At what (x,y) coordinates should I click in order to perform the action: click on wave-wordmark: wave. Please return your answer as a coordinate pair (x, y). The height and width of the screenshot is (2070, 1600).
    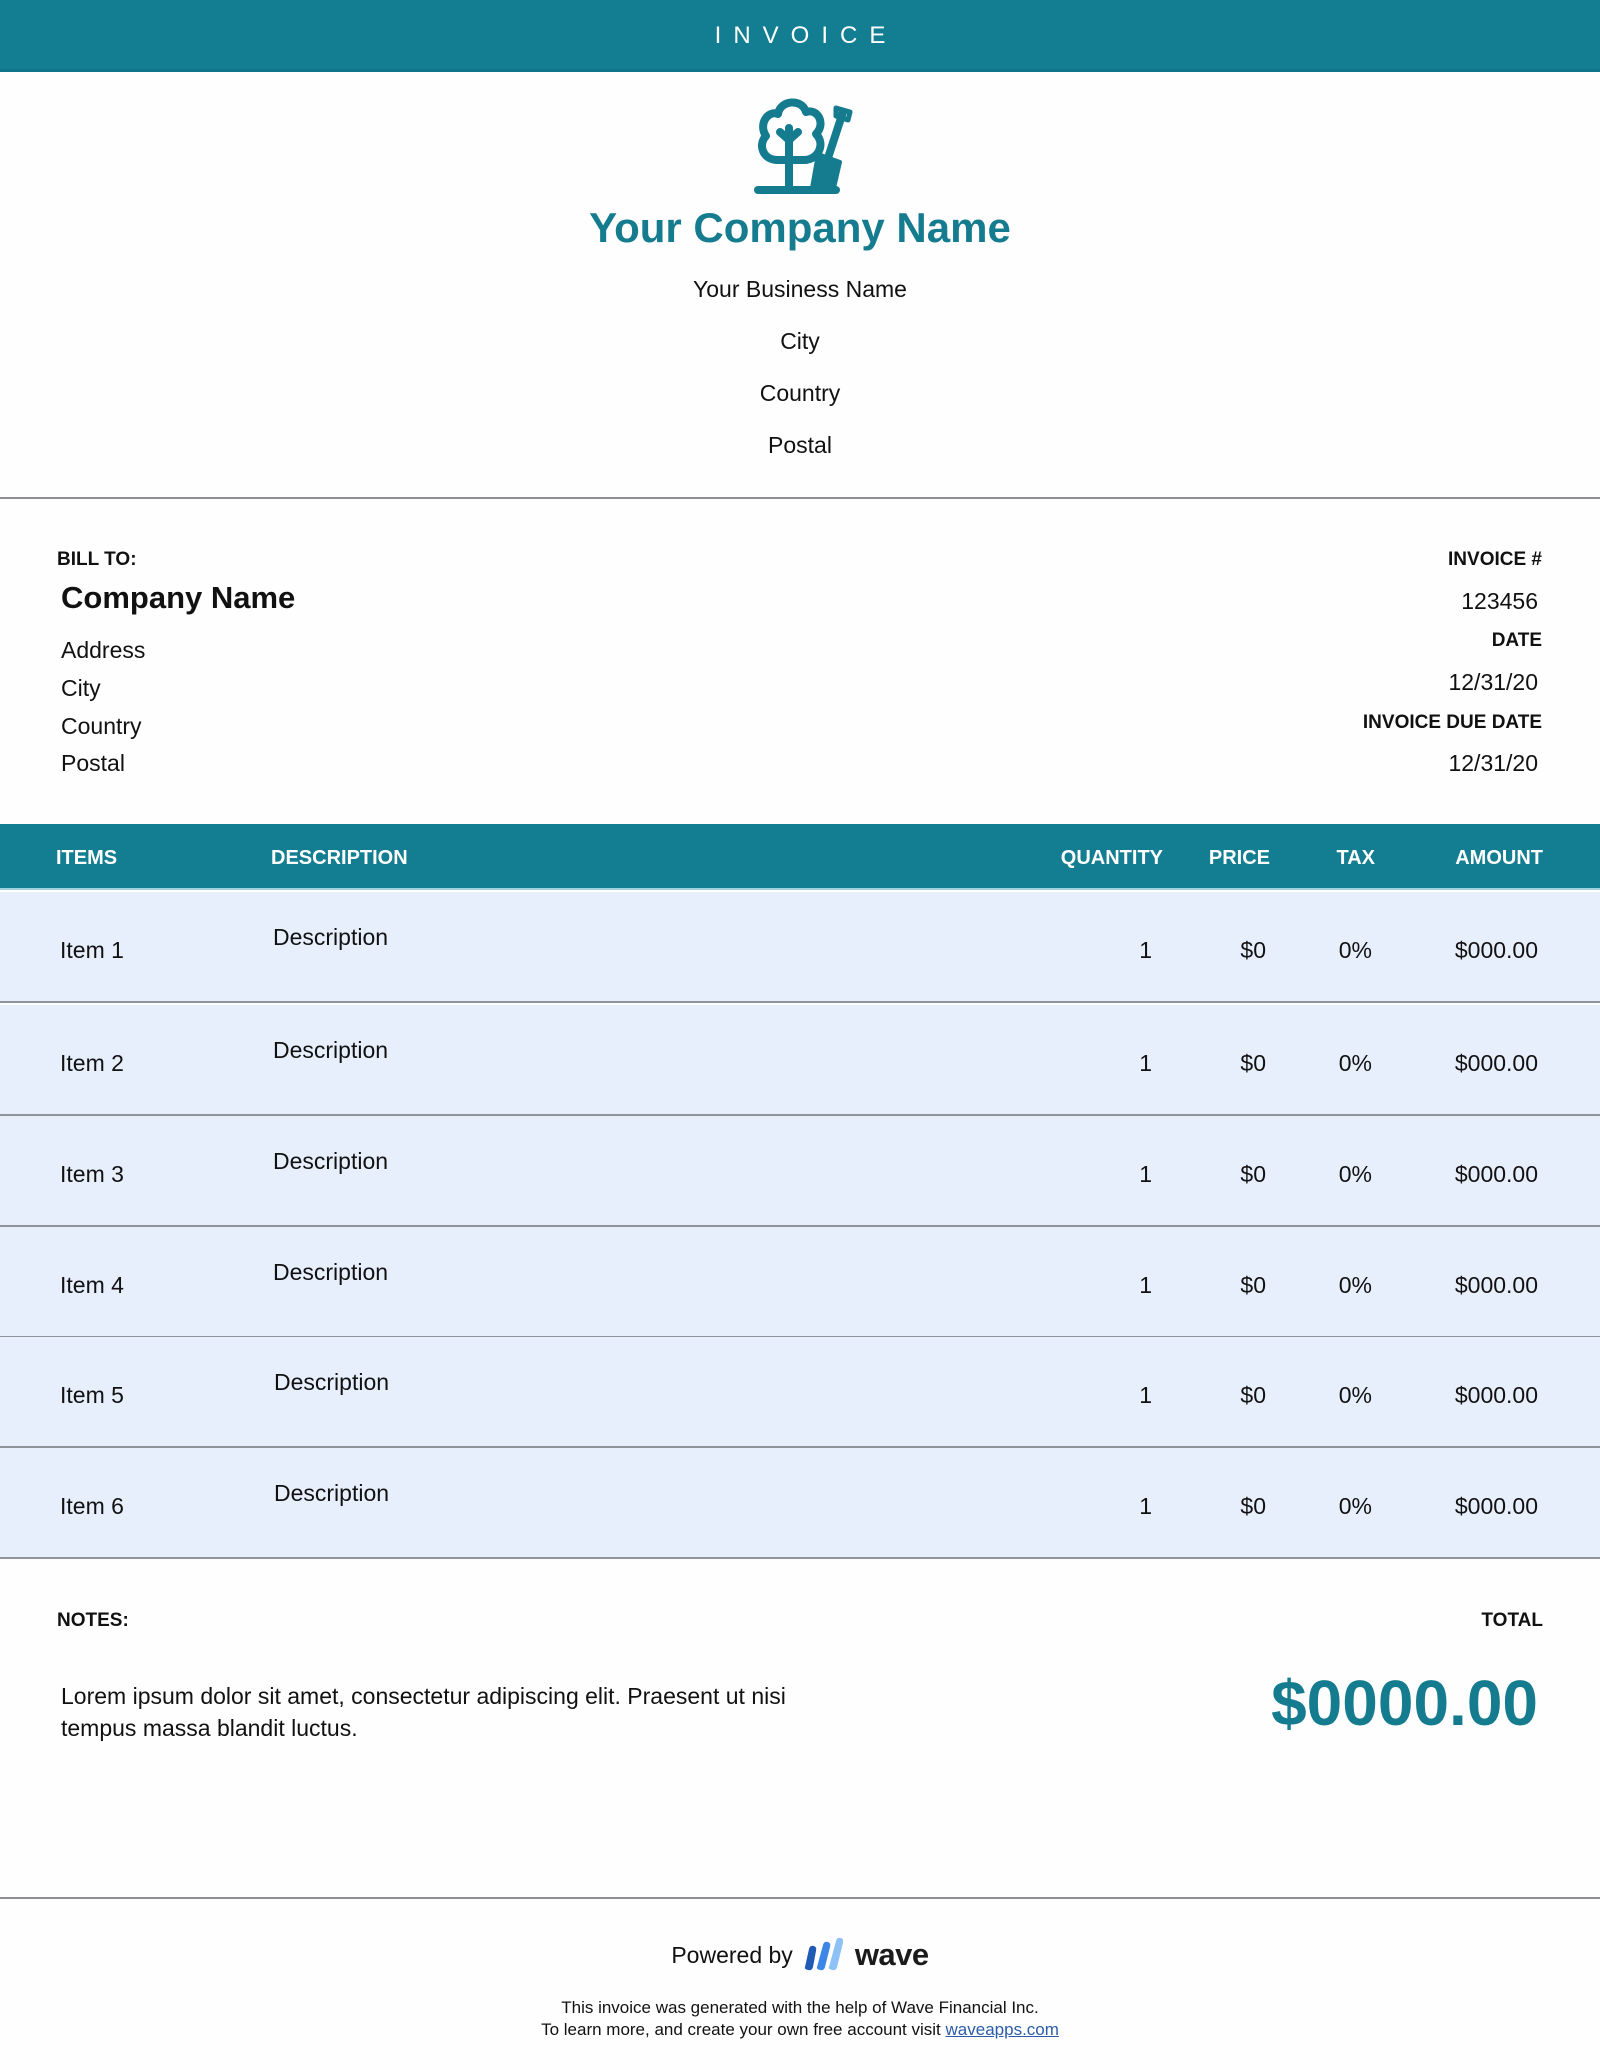
    Looking at the image, I should click on (891, 1954).